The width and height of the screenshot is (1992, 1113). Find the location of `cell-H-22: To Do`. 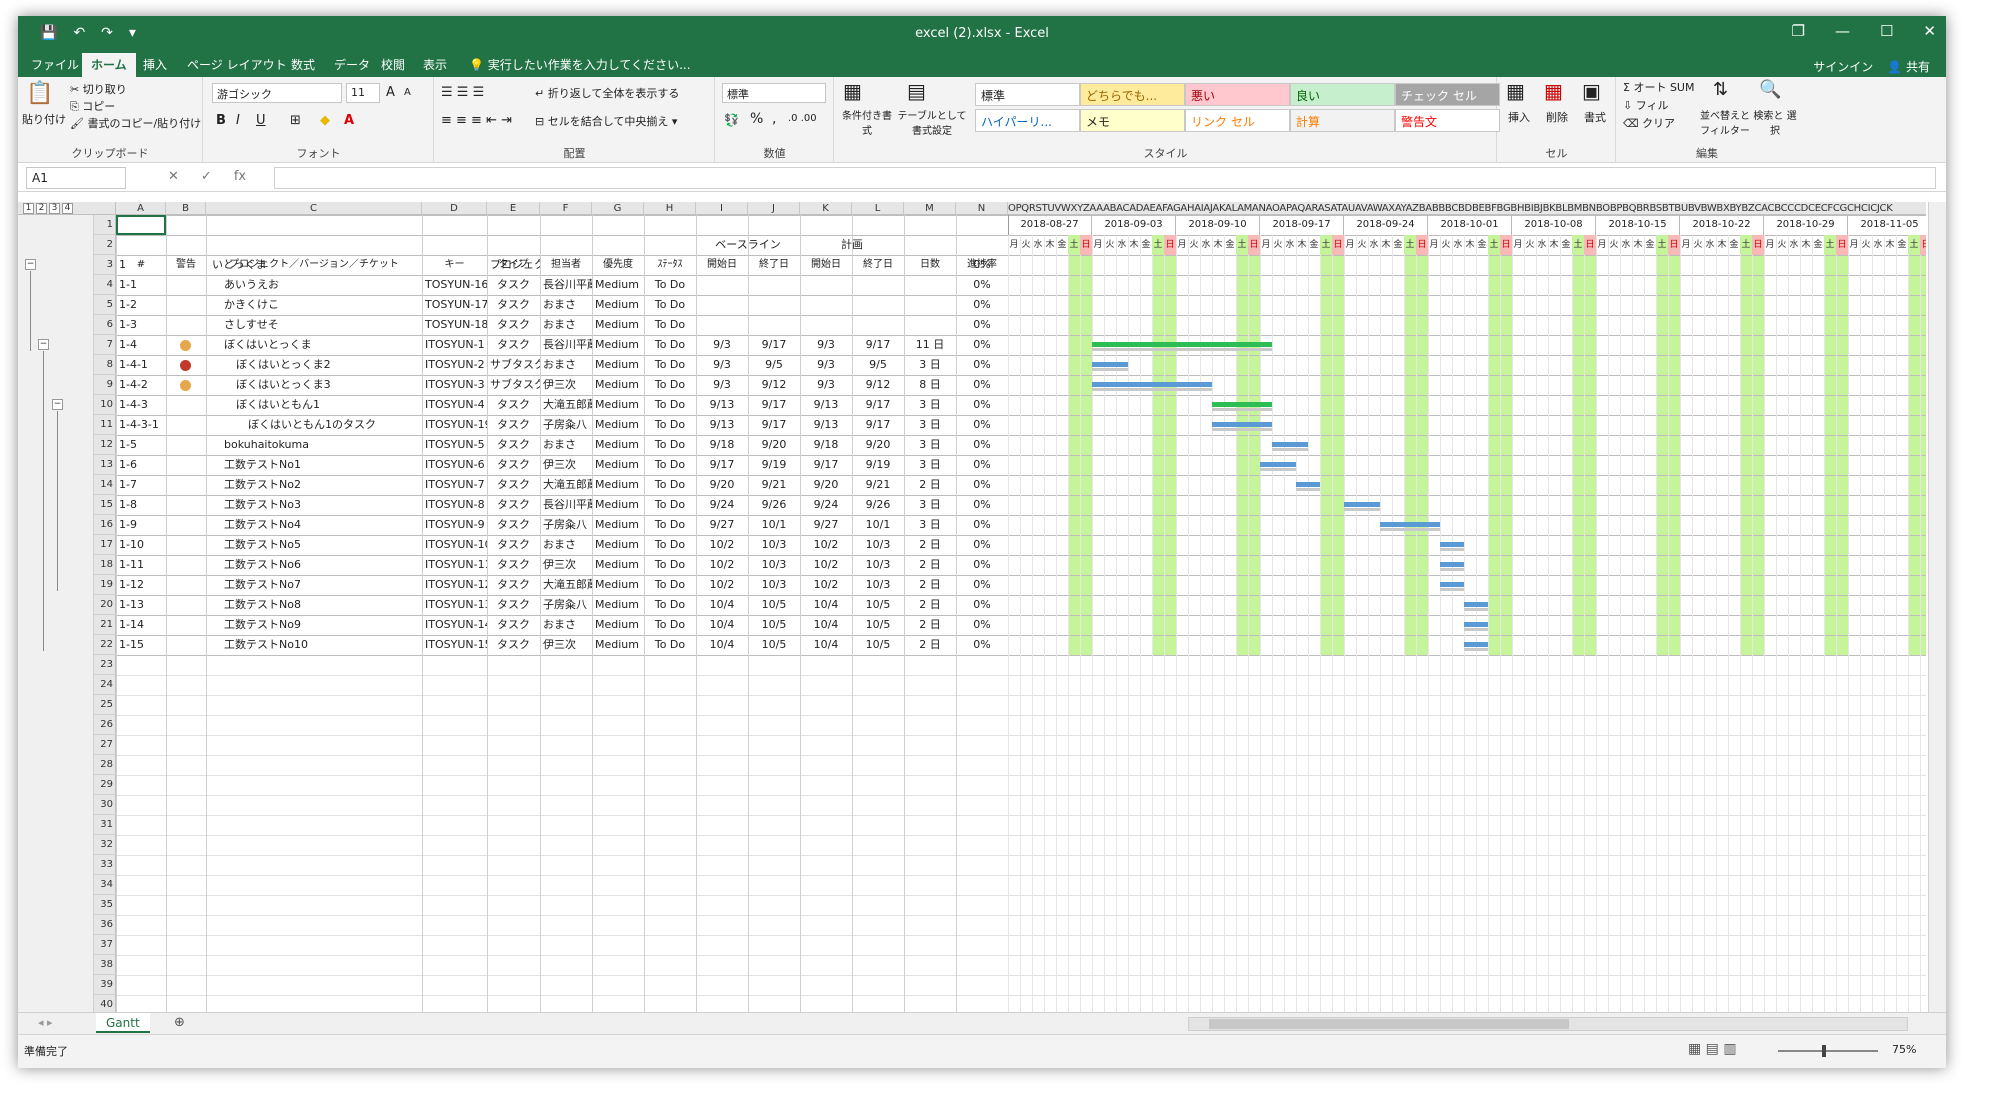

cell-H-22: To Do is located at coordinates (670, 645).